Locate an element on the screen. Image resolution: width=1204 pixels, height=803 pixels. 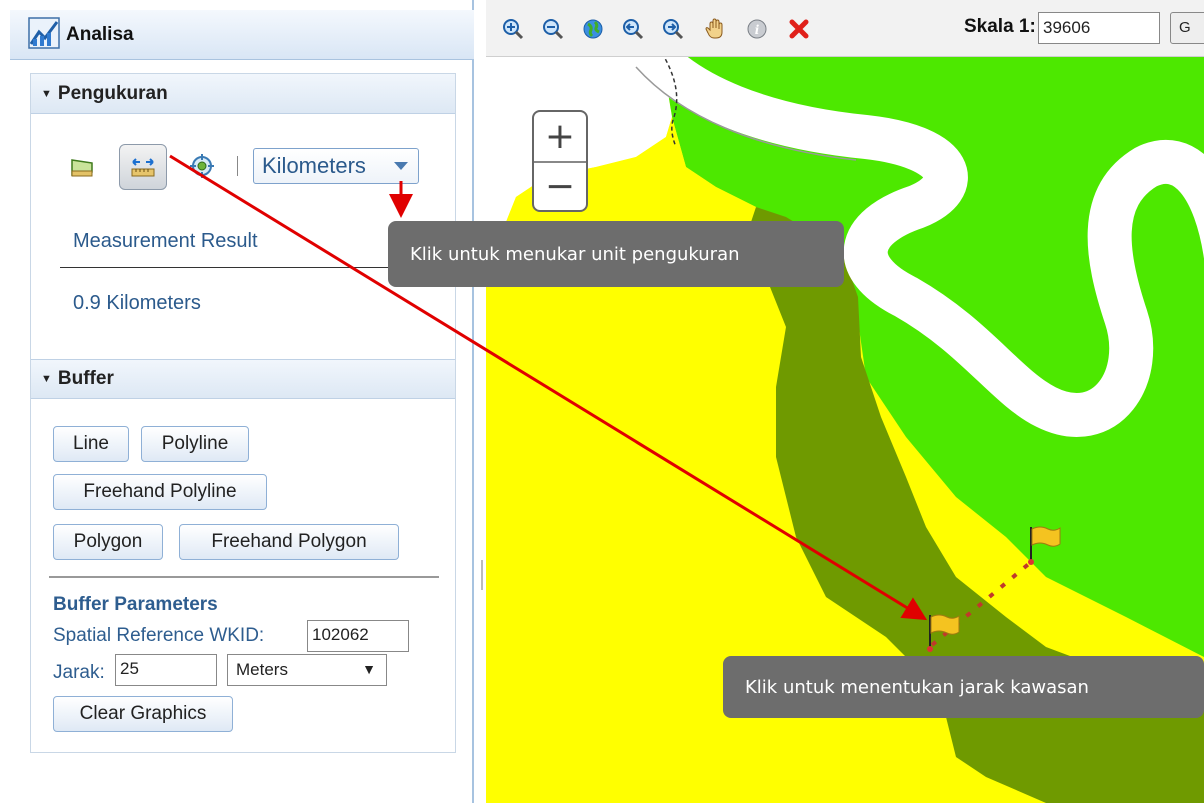
identify-tool: i is located at coordinates (757, 29).